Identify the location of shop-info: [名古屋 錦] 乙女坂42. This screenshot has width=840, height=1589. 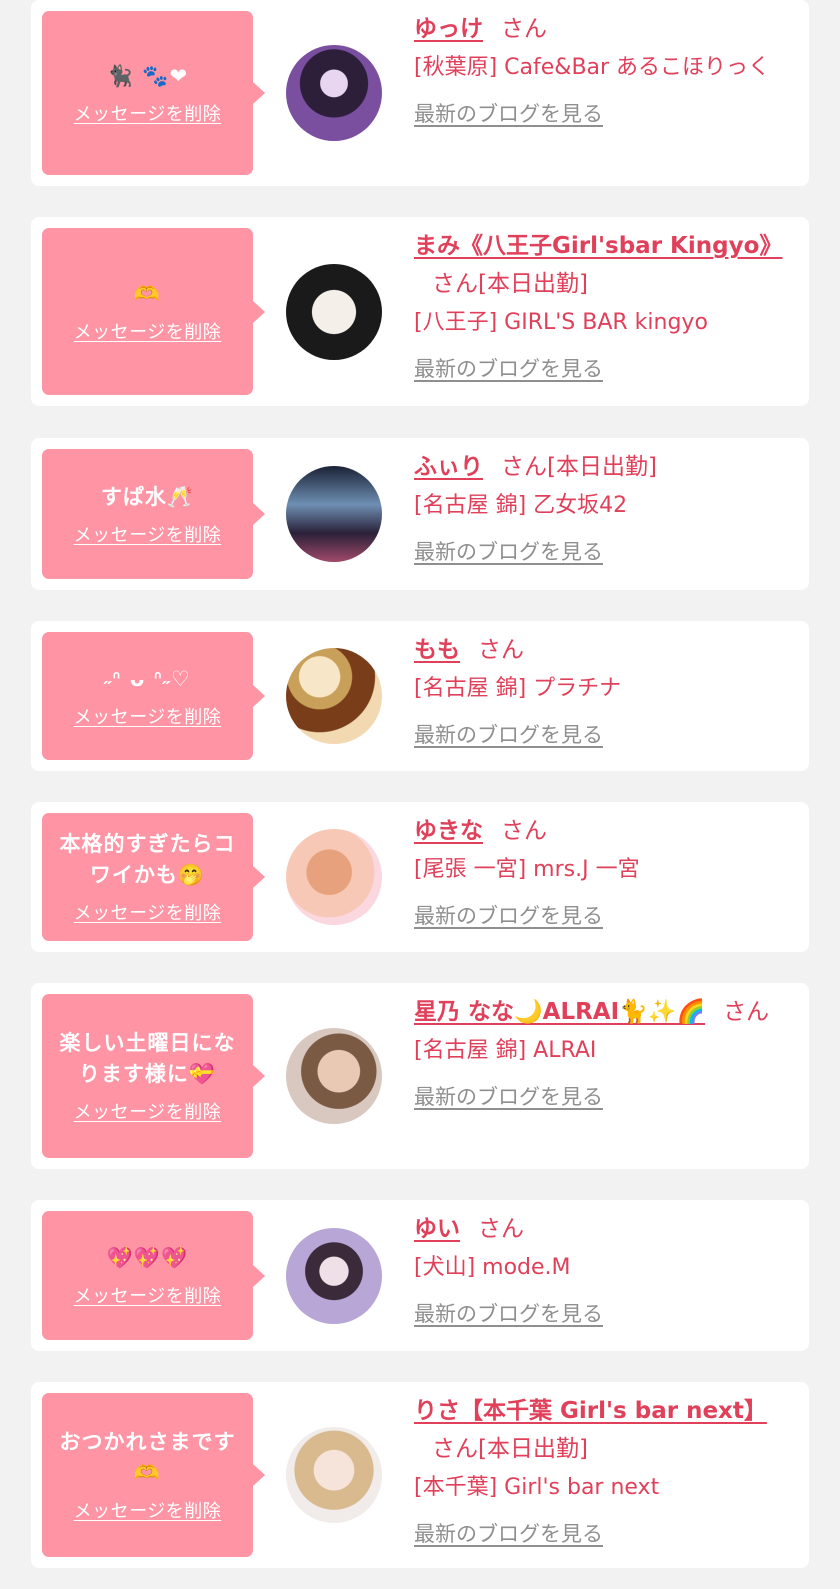
(521, 505).